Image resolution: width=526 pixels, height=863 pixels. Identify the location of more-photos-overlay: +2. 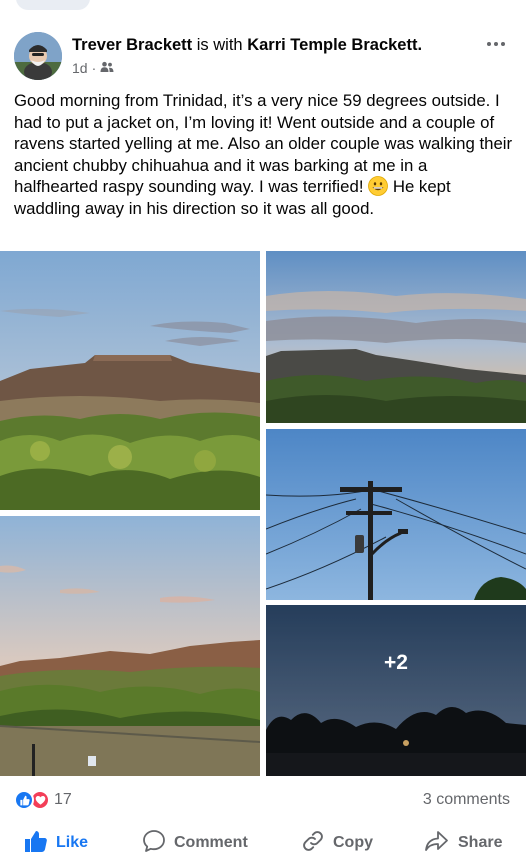
(396, 690).